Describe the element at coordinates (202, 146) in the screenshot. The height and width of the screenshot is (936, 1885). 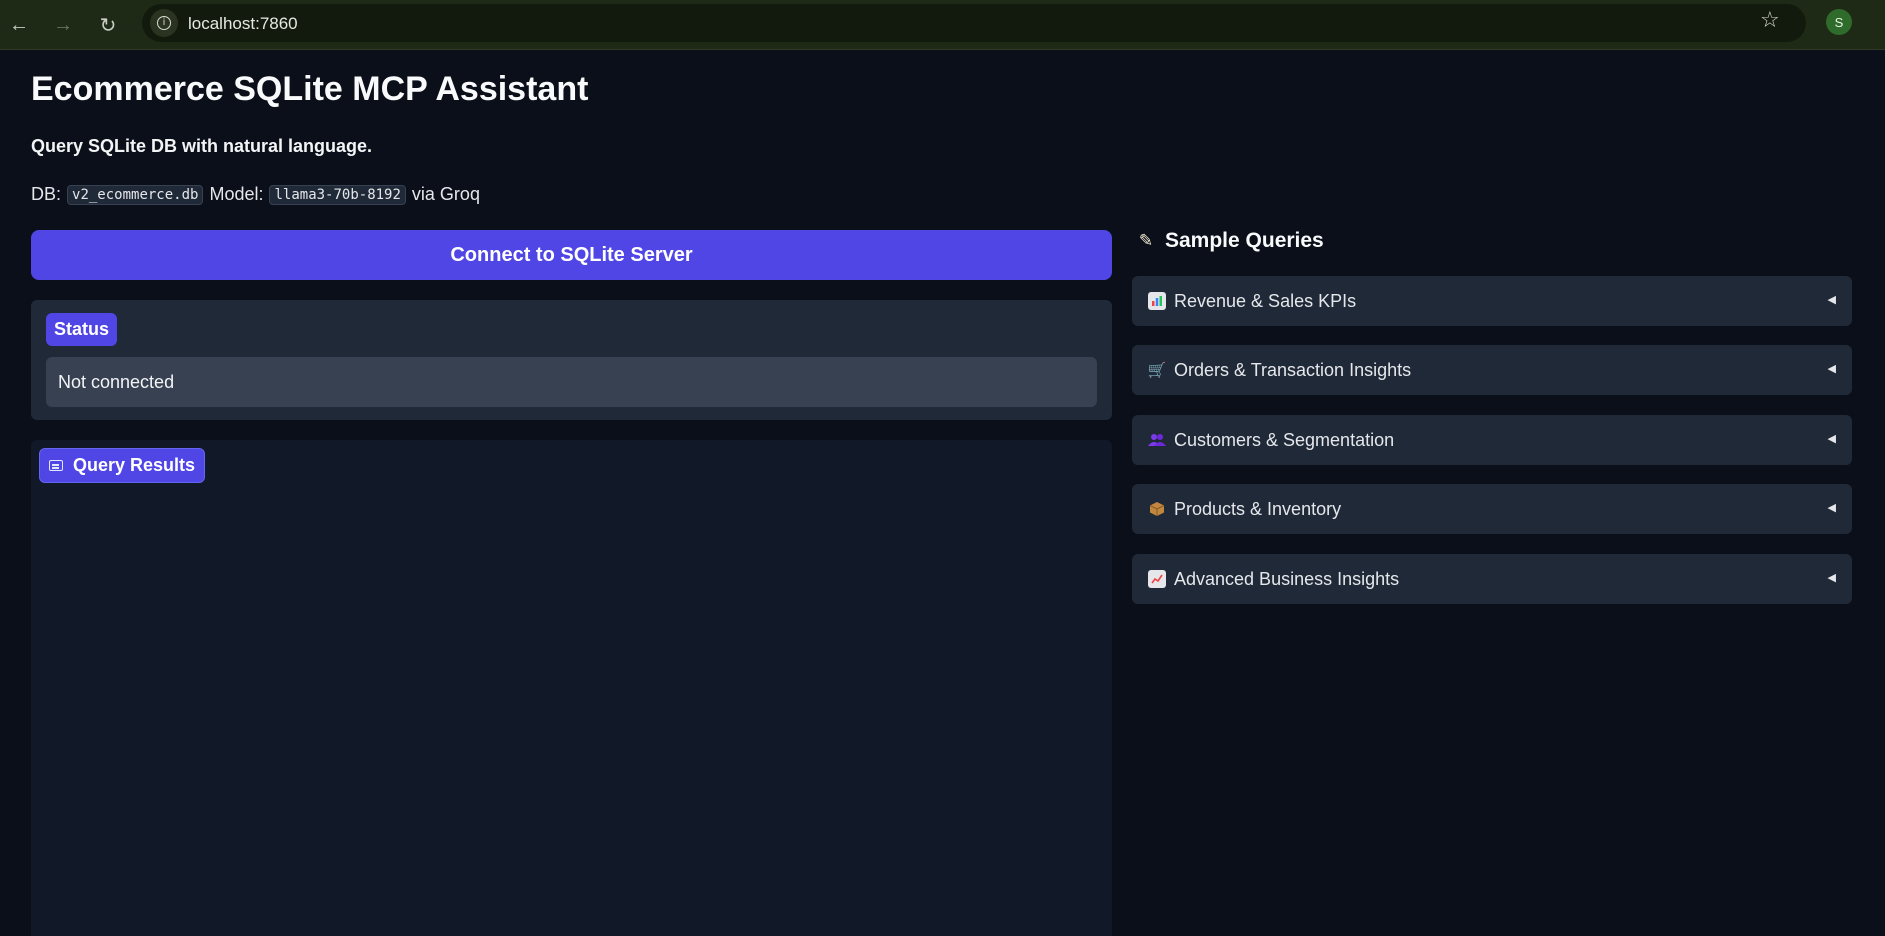
I see `page-subtitle: Query SQLite DB with natural language.` at that location.